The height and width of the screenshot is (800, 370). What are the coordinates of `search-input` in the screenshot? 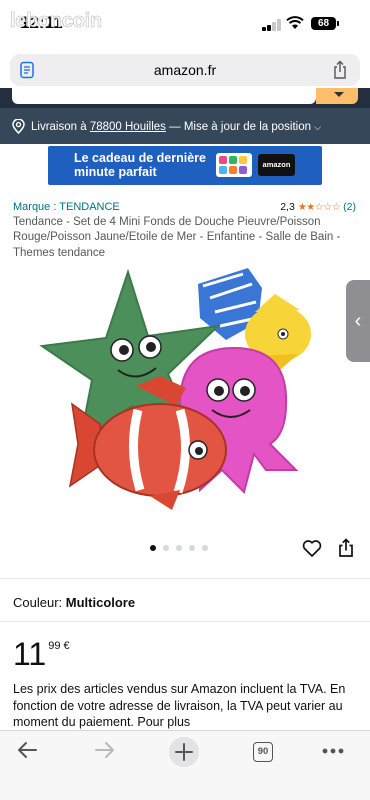 It's located at (164, 96).